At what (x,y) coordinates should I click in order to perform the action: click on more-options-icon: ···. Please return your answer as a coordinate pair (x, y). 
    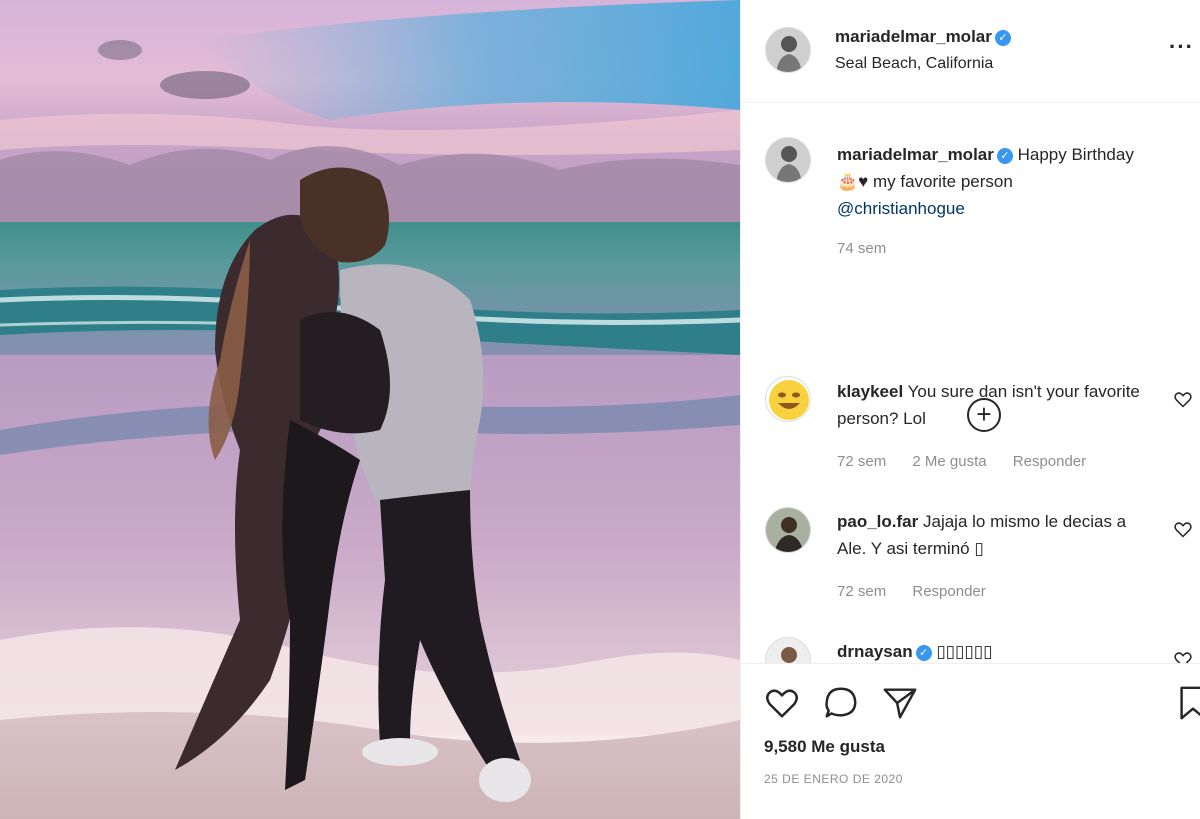
    Looking at the image, I should click on (1181, 47).